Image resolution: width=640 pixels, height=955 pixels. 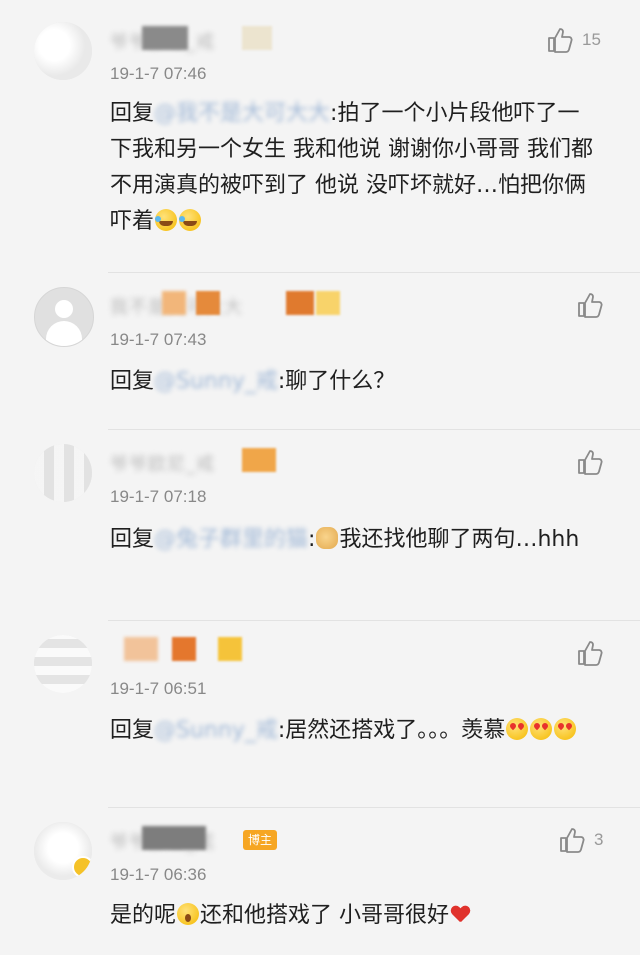 I want to click on author-badge: 博主, so click(x=260, y=840).